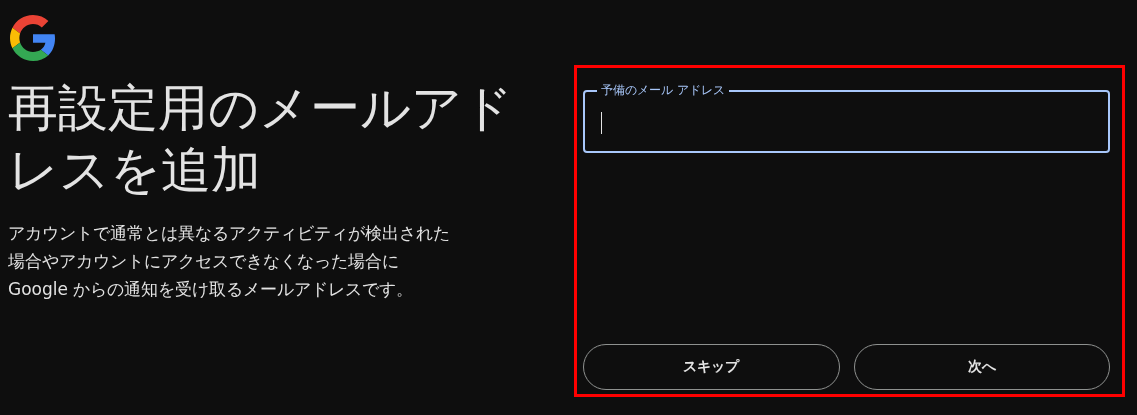 The image size is (1137, 415). What do you see at coordinates (261, 139) in the screenshot?
I see `page-heading: 再設定用のメールアドレスを追加` at bounding box center [261, 139].